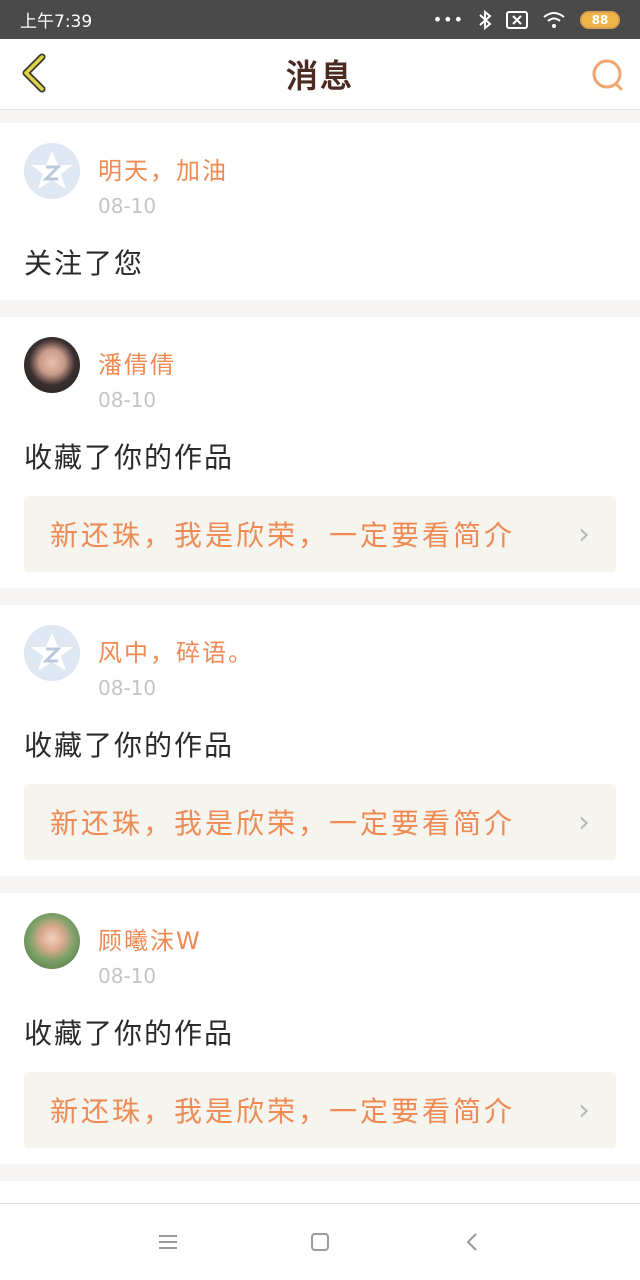 This screenshot has height=1280, width=640. I want to click on header: 消息, so click(320, 74).